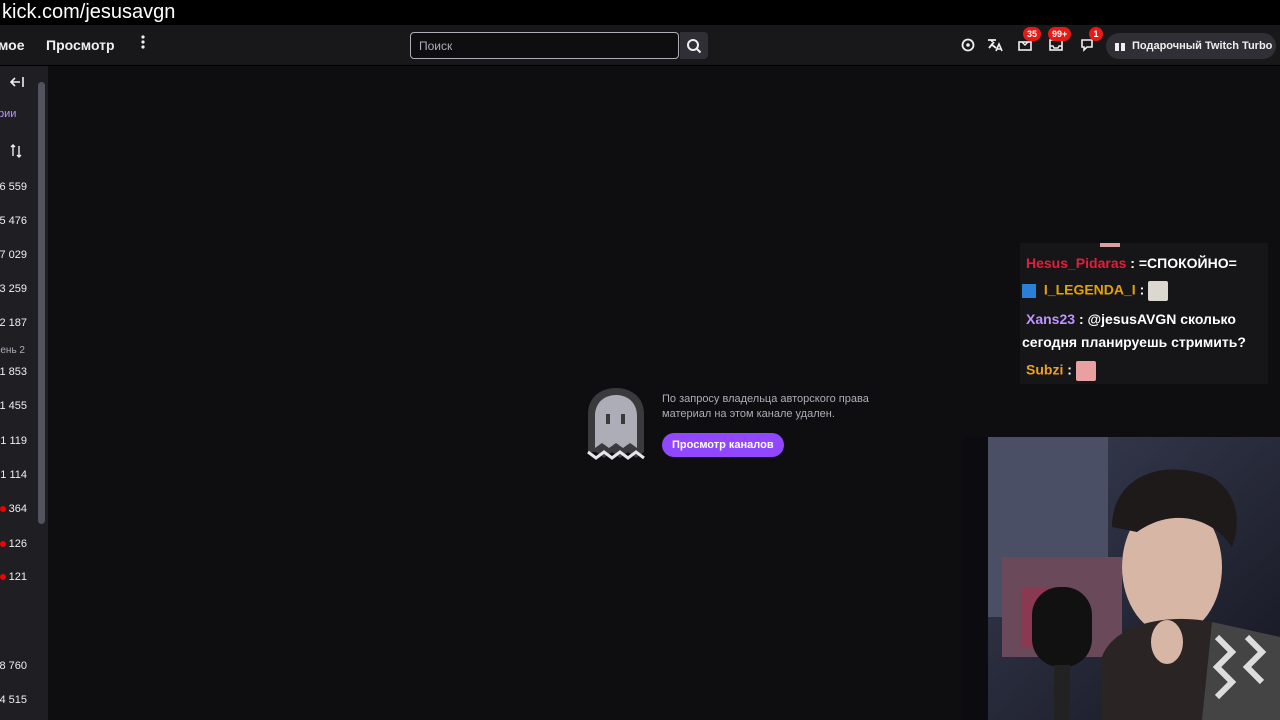  Describe the element at coordinates (765, 399) in the screenshot. I see `dmca-notice-line: По запросу владельца авторского права` at that location.